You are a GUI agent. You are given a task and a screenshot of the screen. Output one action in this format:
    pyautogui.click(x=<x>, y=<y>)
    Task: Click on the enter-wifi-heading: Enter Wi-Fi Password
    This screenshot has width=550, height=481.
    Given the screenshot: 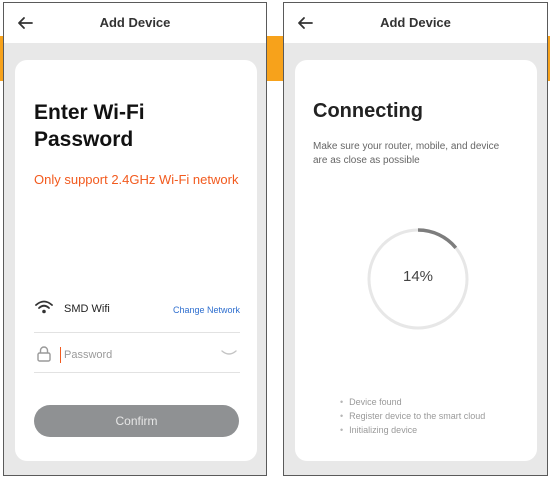 What is the action you would take?
    pyautogui.click(x=89, y=126)
    